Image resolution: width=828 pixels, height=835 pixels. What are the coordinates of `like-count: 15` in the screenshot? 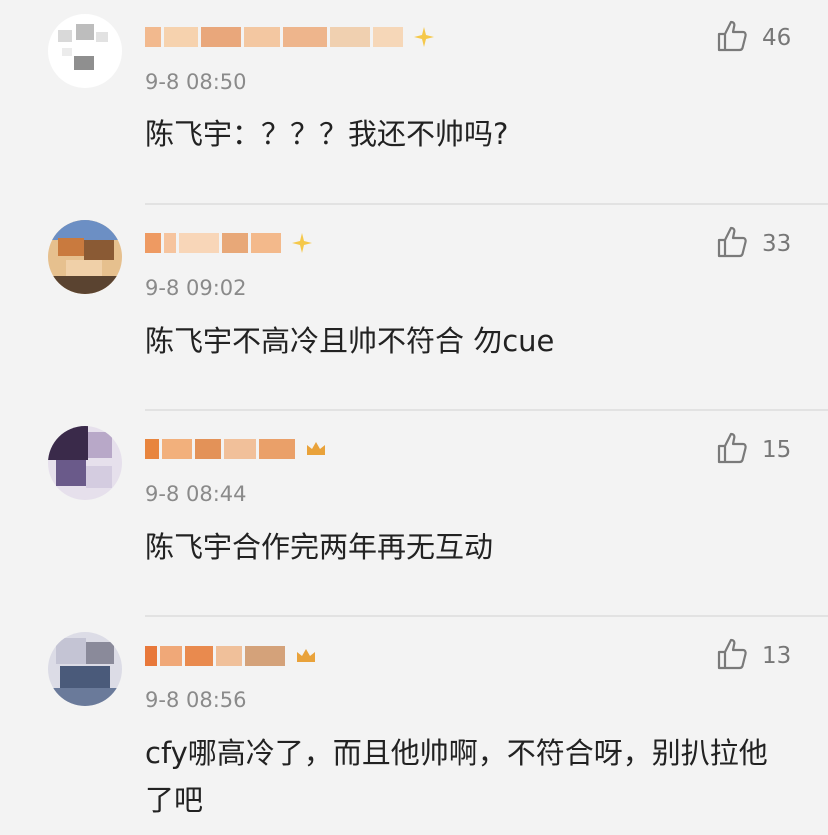 It's located at (777, 450).